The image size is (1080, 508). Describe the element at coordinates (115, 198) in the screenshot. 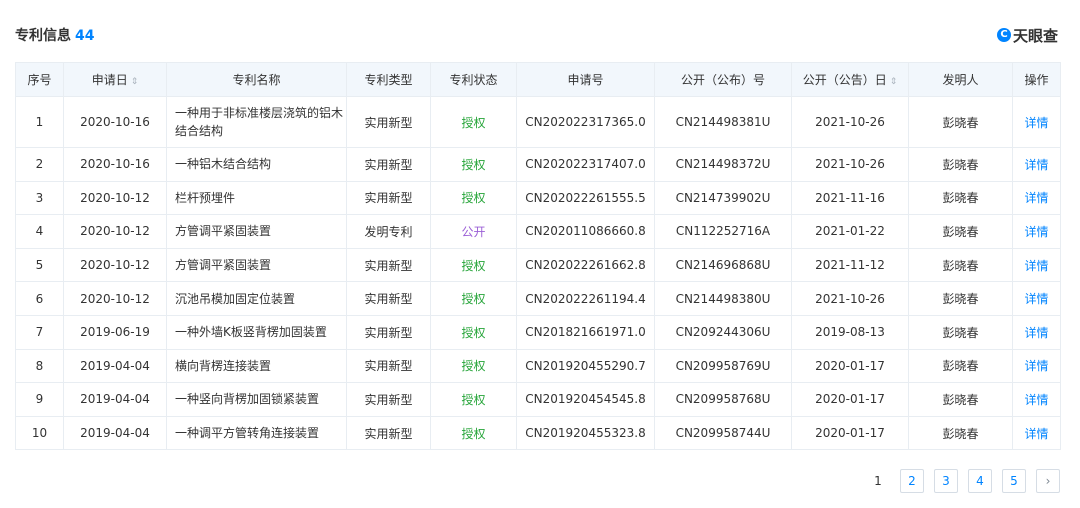

I see `apply-date: 2020-10-12` at that location.